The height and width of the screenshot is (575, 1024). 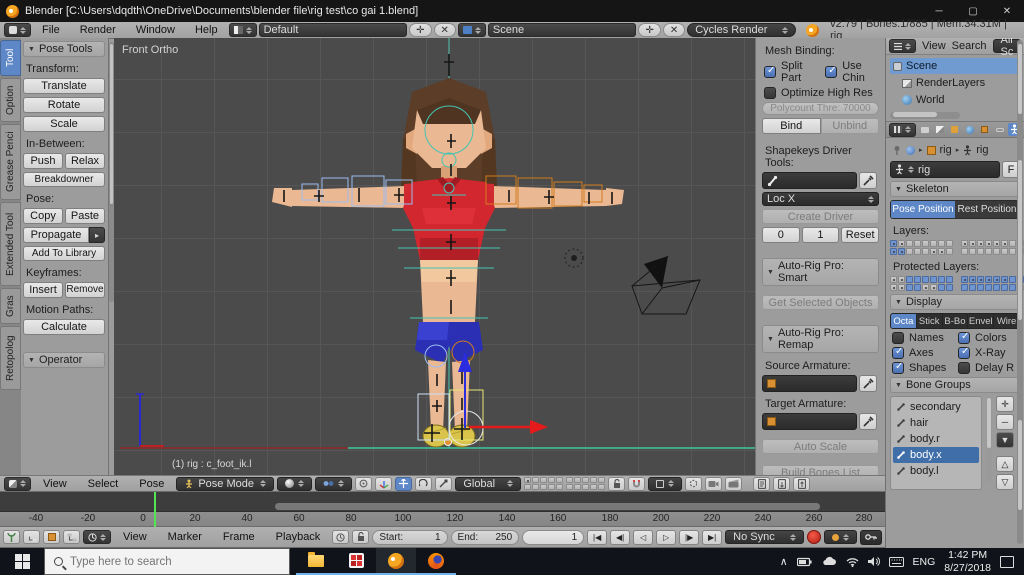 I want to click on mode-wire: Wire, so click(x=1006, y=321).